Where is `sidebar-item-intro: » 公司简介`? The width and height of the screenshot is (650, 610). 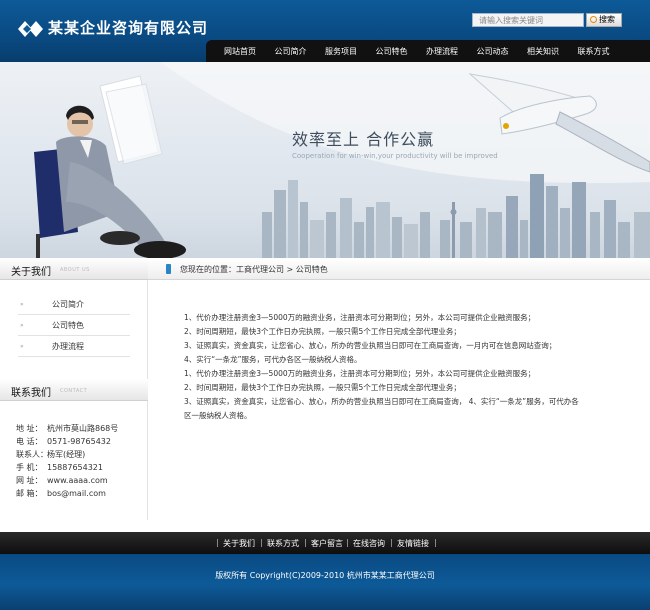
sidebar-item-intro: » 公司简介 is located at coordinates (74, 305).